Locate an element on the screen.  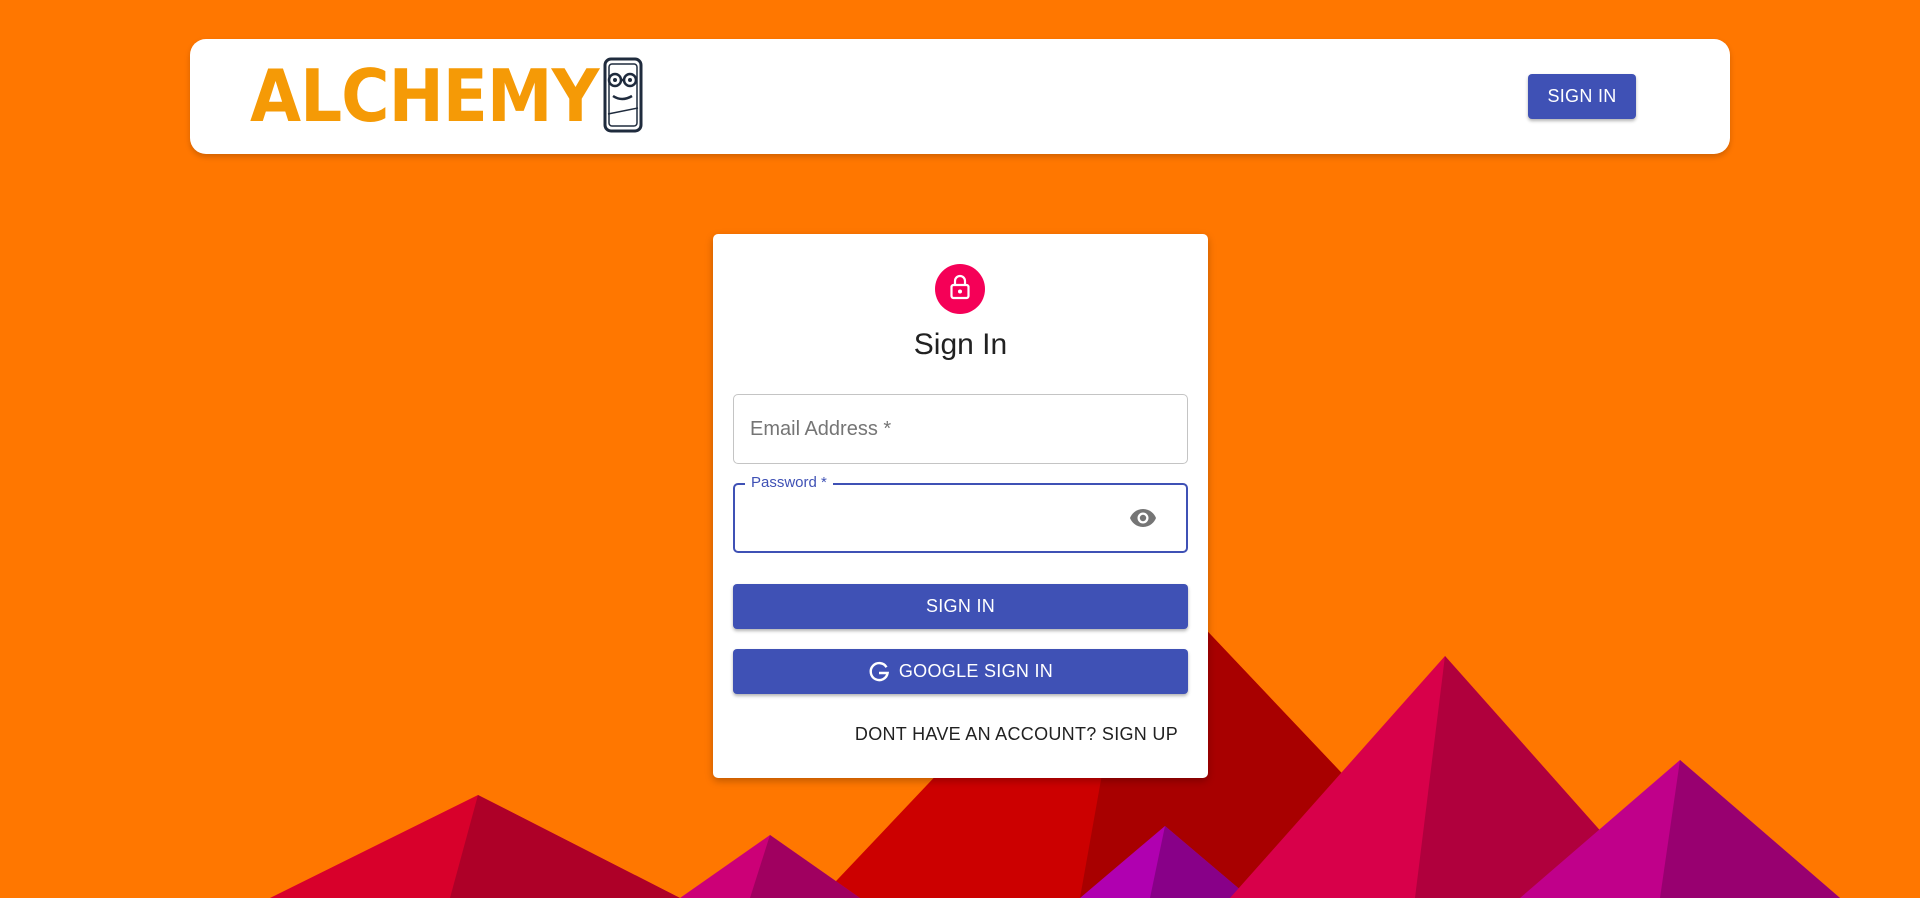
google-icon is located at coordinates (879, 672).